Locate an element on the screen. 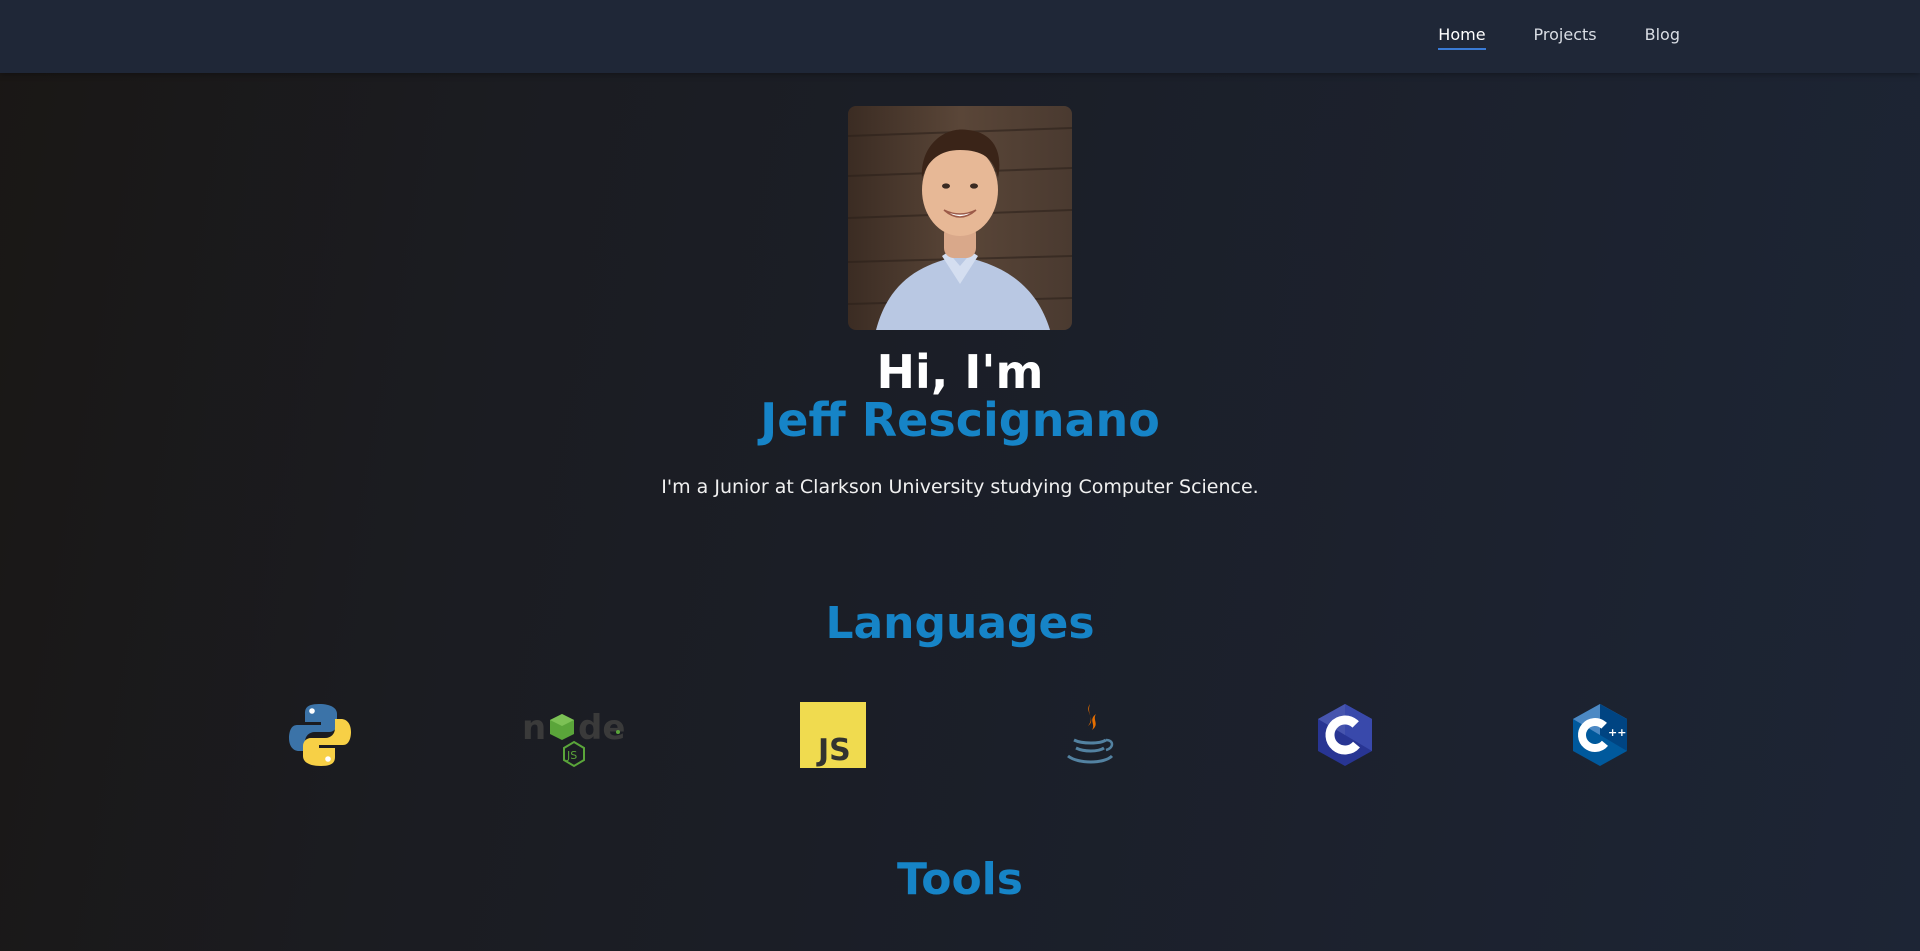 The width and height of the screenshot is (1920, 951). javascript-icon: JS is located at coordinates (833, 735).